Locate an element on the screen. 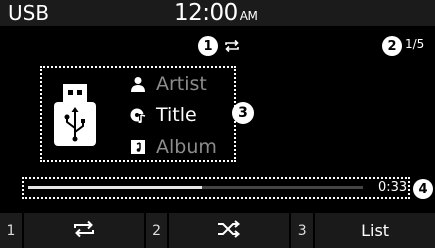 Image resolution: width=435 pixels, height=248 pixels. softkey-bar: 1 2 3 List is located at coordinates (217, 230).